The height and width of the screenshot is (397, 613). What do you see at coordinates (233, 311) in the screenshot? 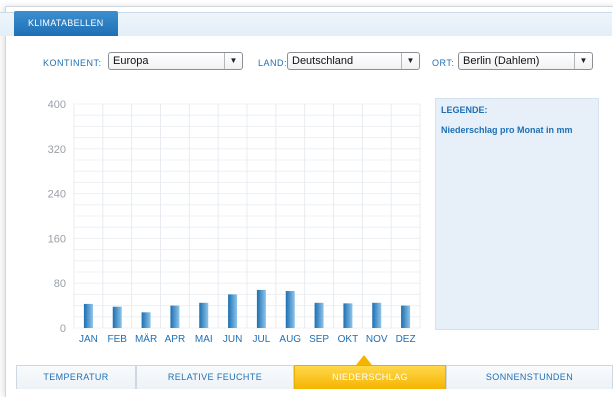
I see `bar-jun` at bounding box center [233, 311].